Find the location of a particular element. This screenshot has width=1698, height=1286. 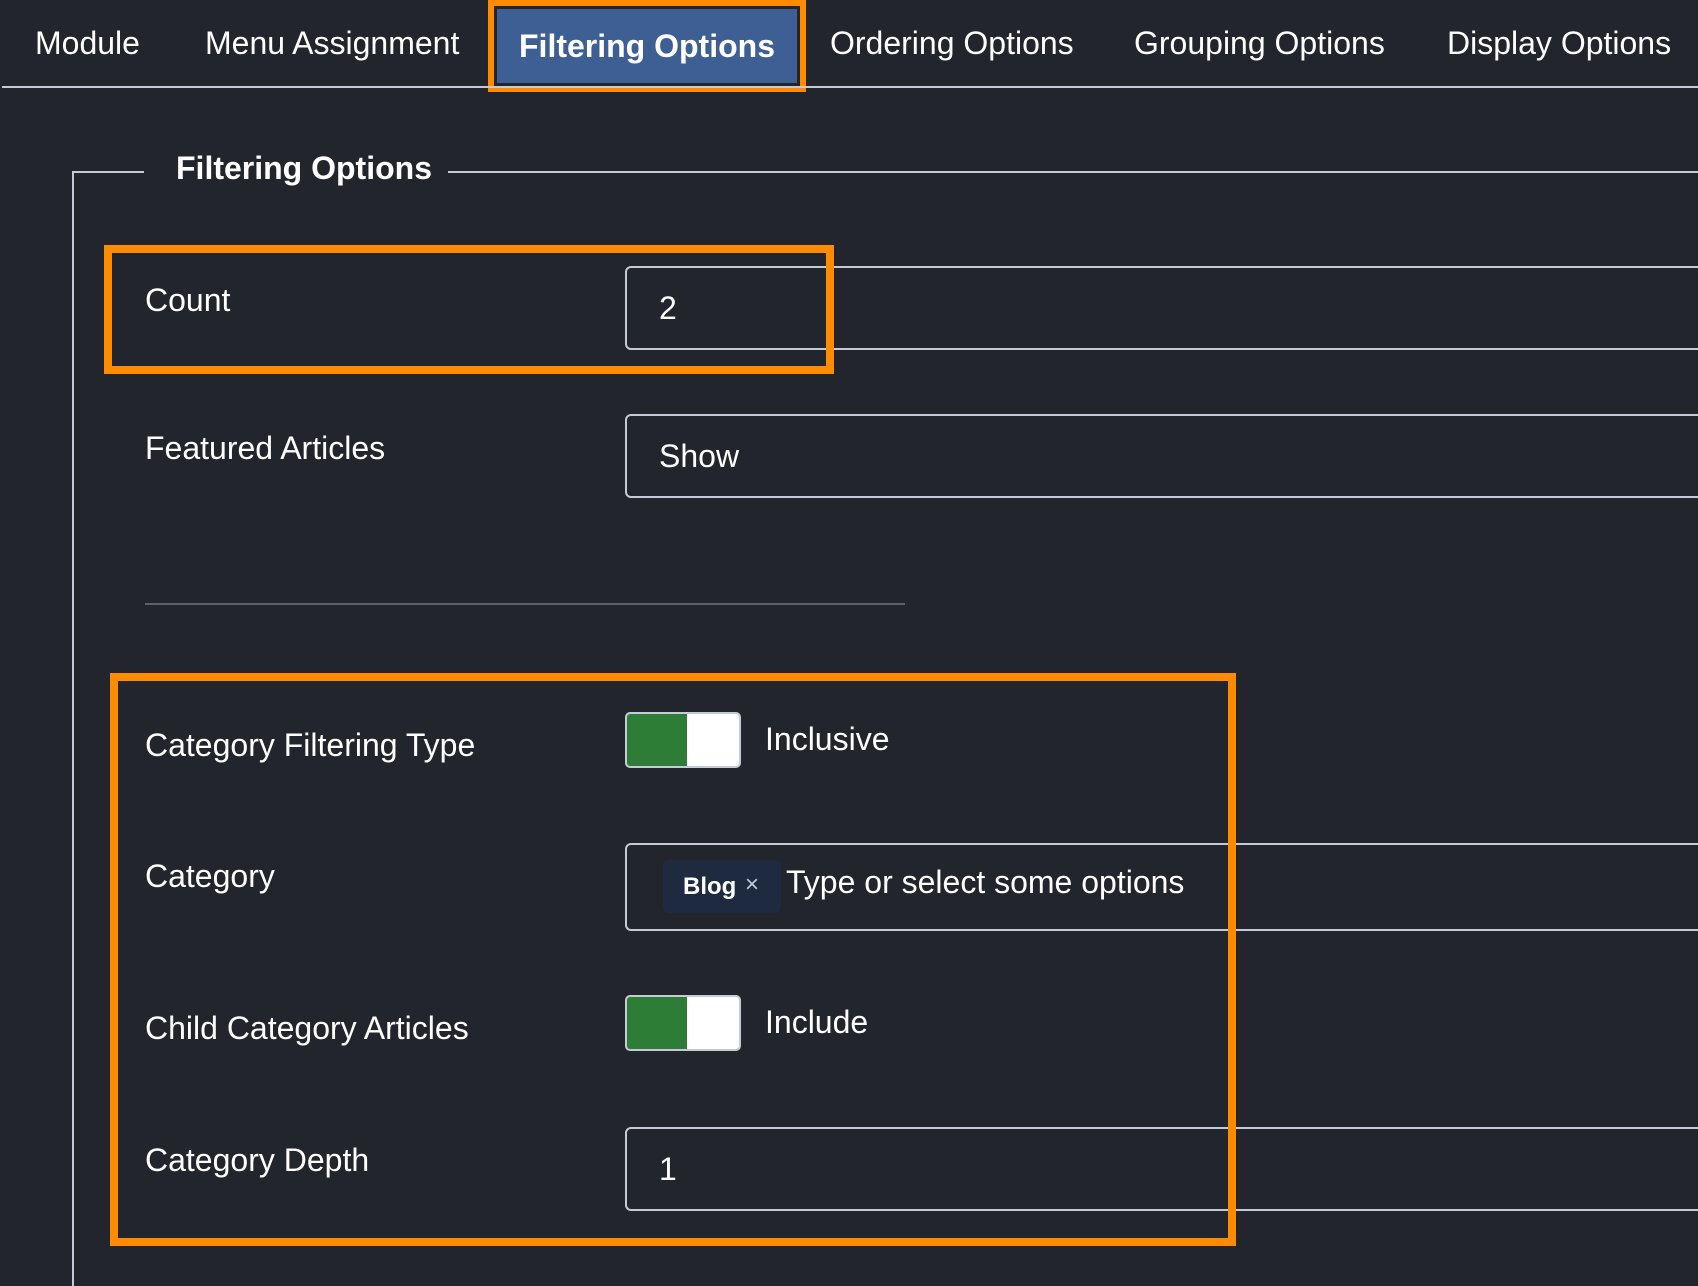

category-search-placeholder: Type or select some options is located at coordinates (985, 882).